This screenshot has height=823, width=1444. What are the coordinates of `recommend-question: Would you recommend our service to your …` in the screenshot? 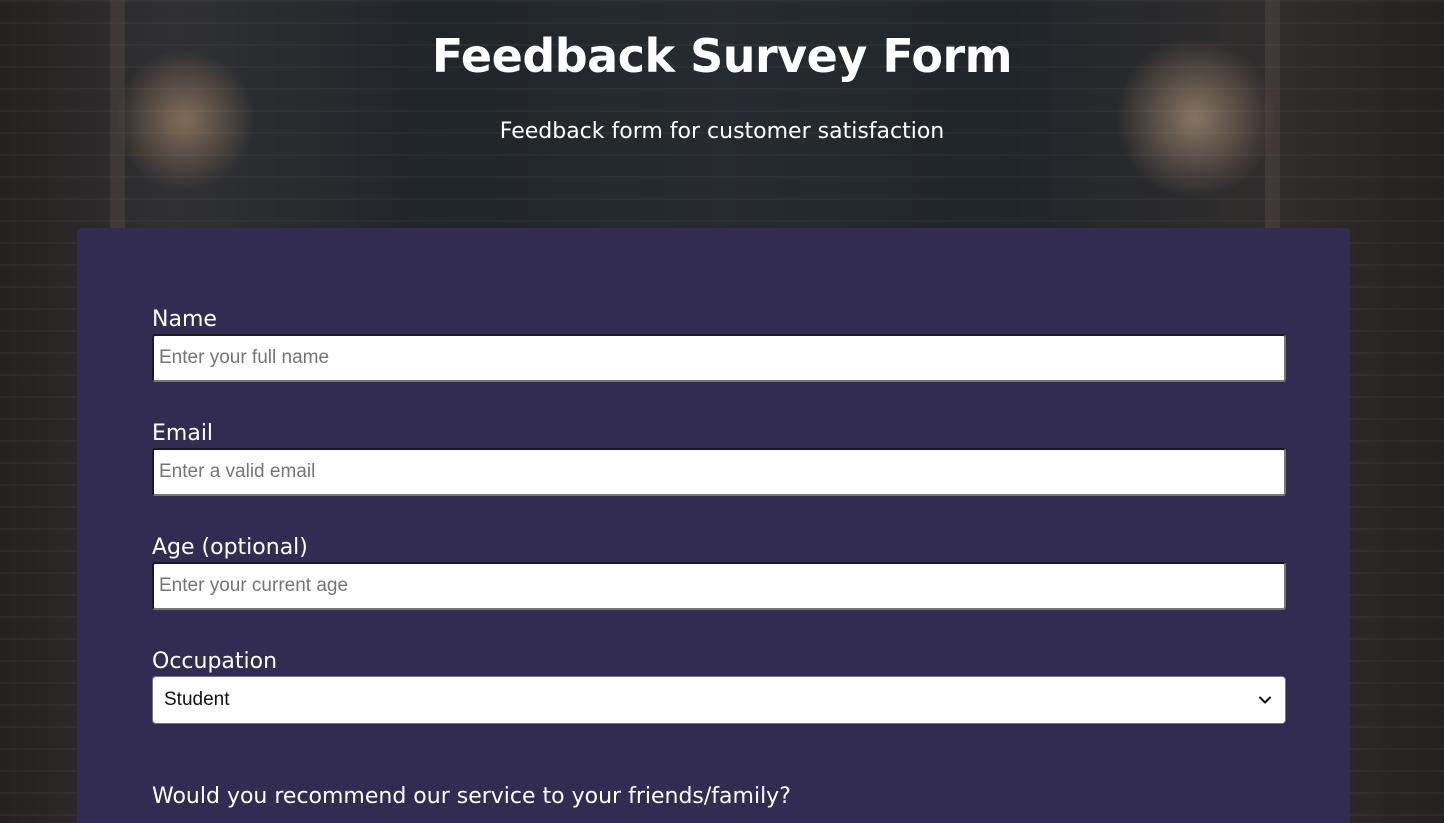 It's located at (471, 796).